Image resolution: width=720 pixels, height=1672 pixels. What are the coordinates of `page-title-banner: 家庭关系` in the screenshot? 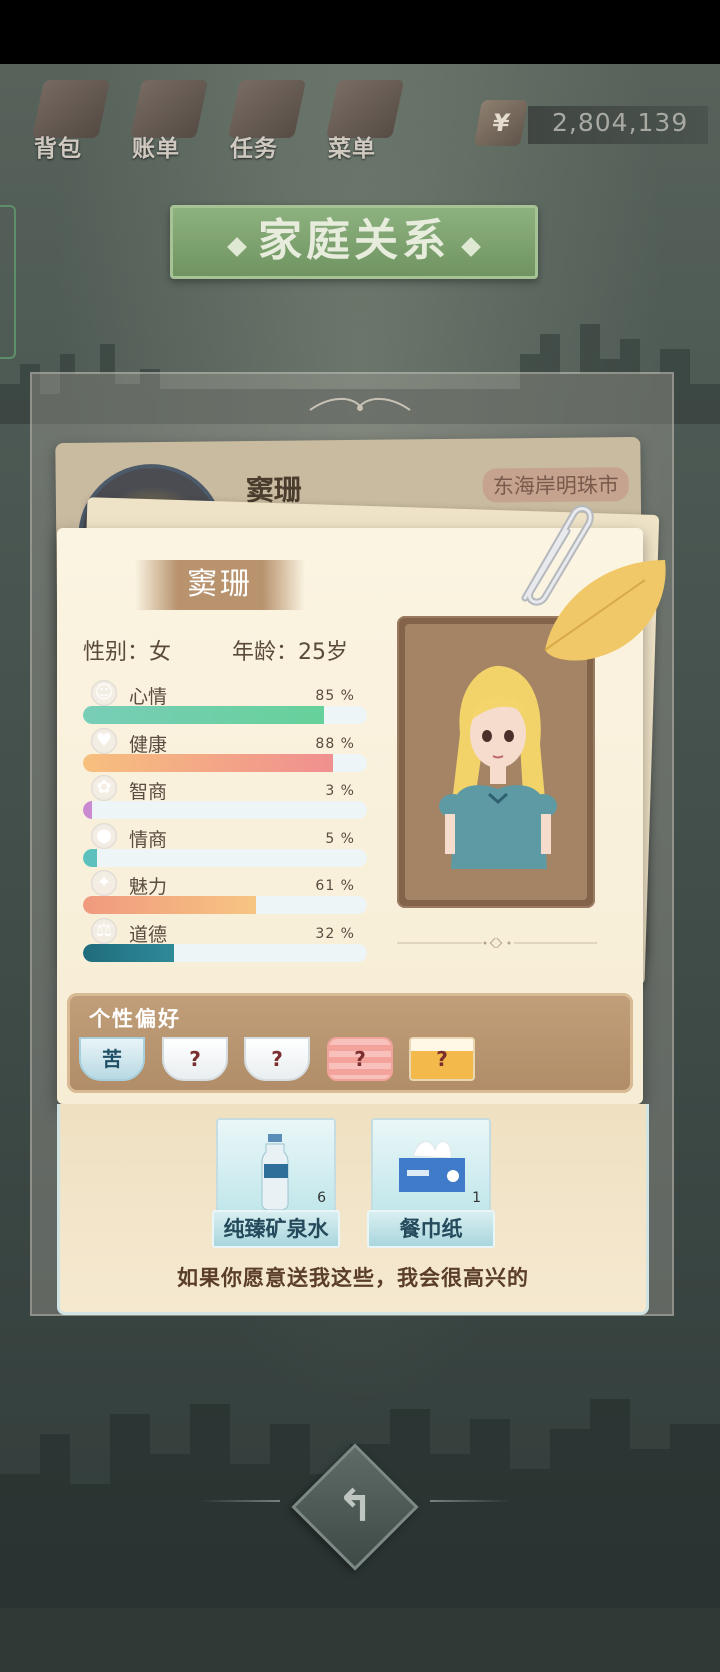 It's located at (354, 242).